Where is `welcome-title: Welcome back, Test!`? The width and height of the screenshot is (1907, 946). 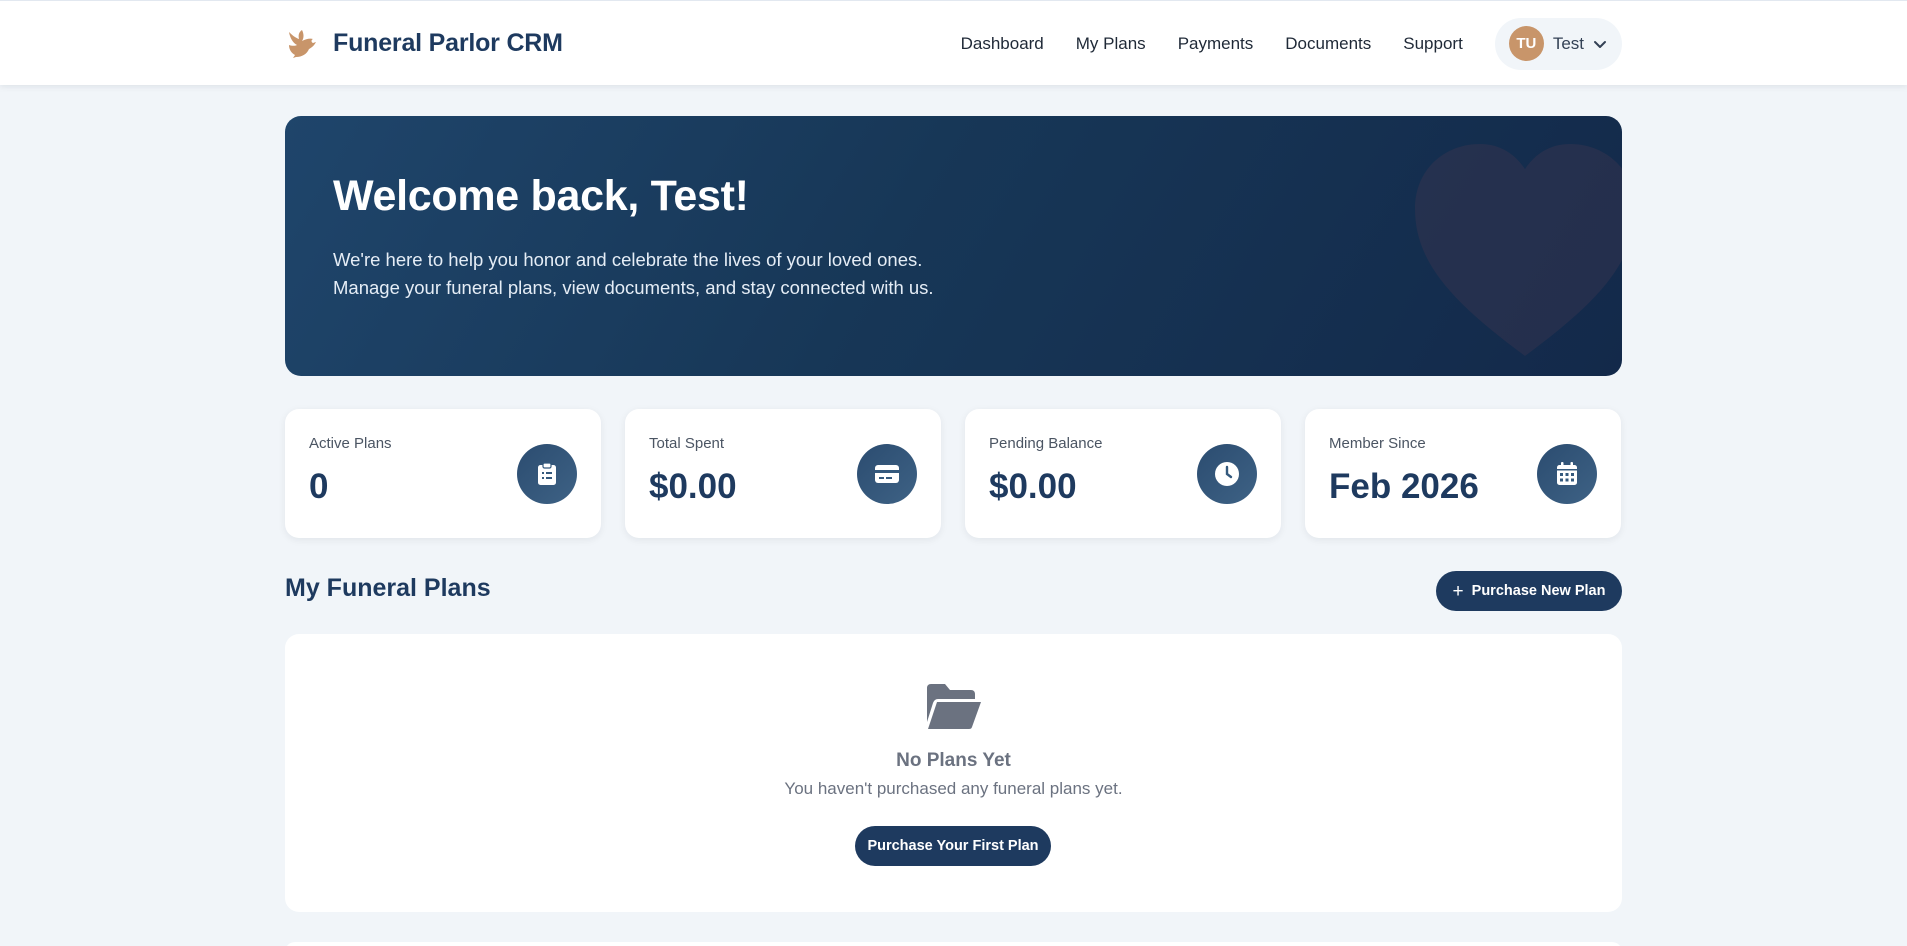
welcome-title: Welcome back, Test! is located at coordinates (541, 196).